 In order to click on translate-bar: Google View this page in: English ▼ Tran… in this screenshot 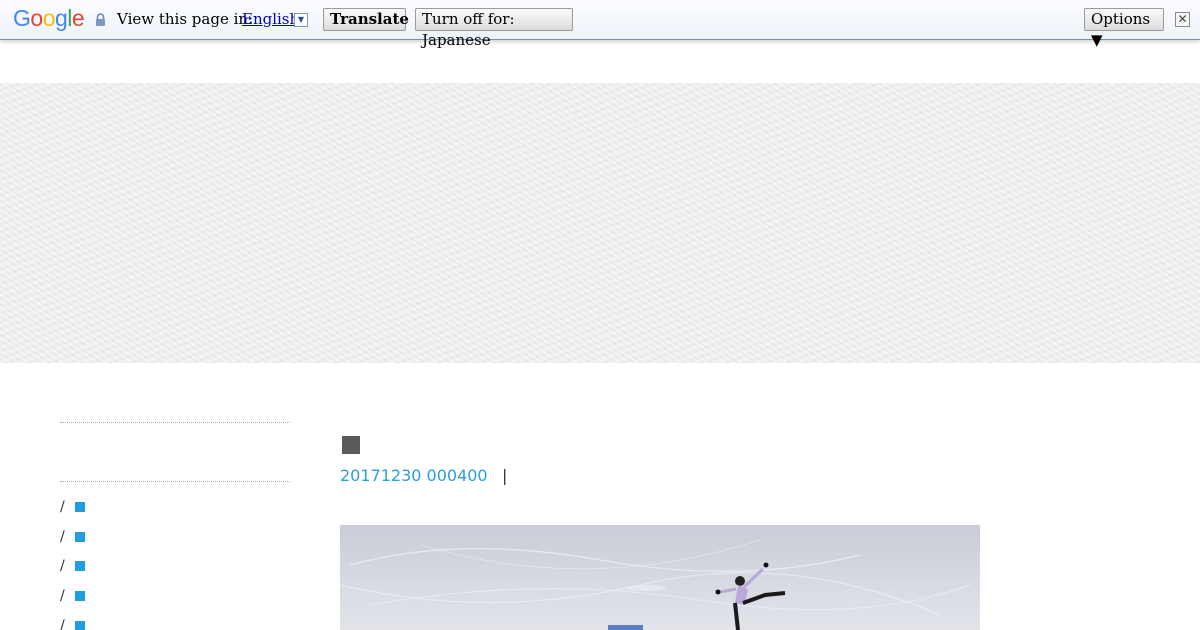, I will do `click(600, 24)`.